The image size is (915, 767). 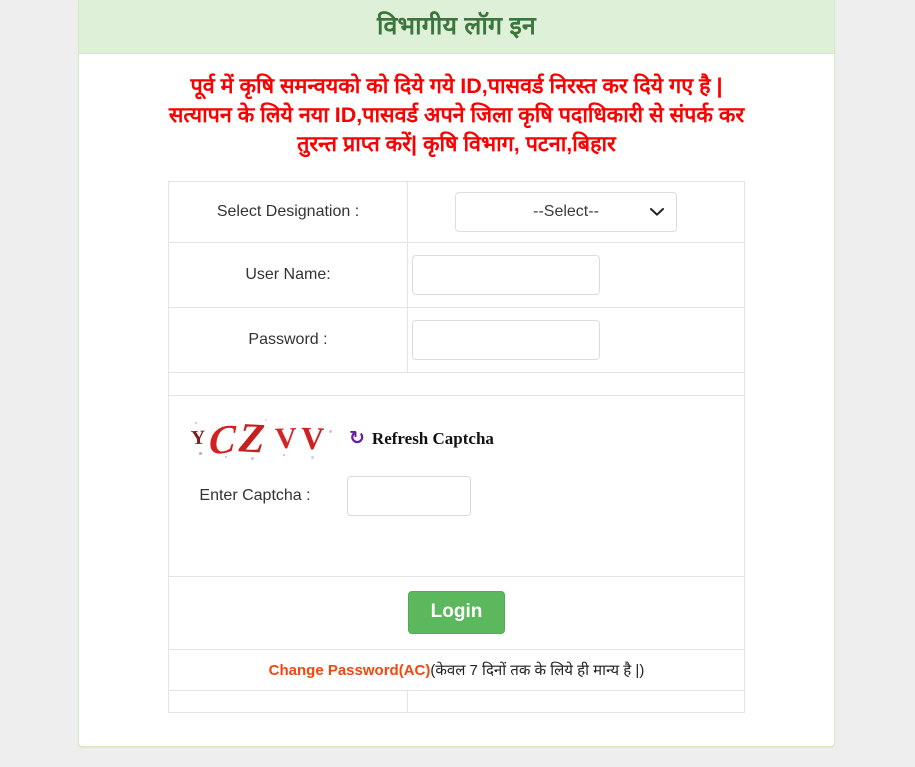 I want to click on refresh-captcha-label: Refresh Captcha, so click(x=432, y=438).